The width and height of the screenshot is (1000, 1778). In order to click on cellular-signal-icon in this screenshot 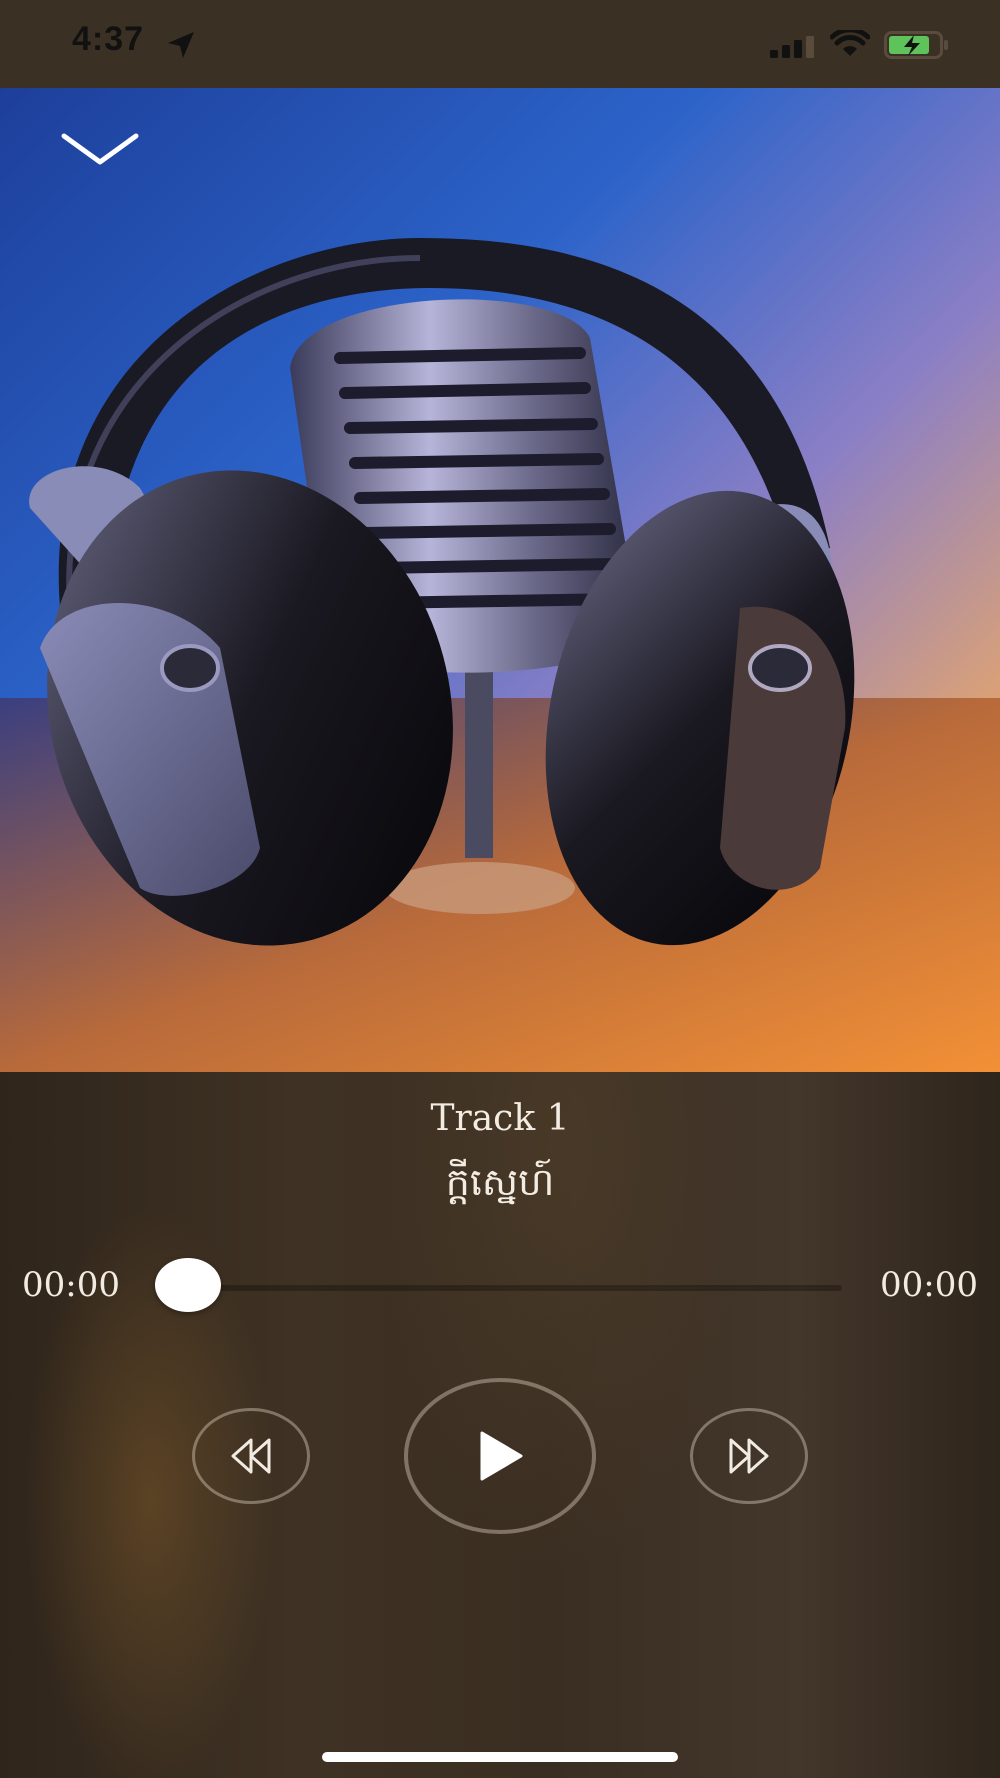, I will do `click(792, 47)`.